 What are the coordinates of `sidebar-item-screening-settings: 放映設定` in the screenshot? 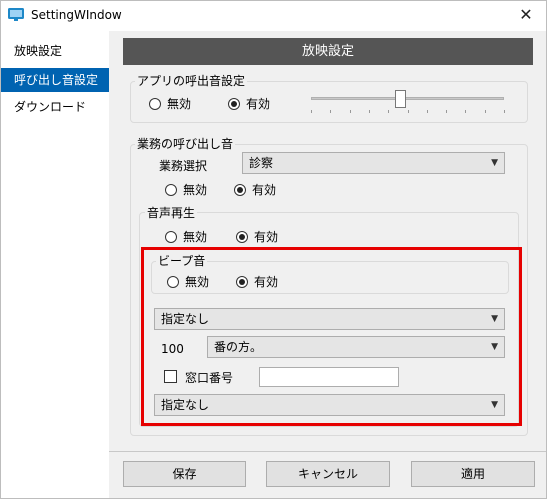 It's located at (55, 51).